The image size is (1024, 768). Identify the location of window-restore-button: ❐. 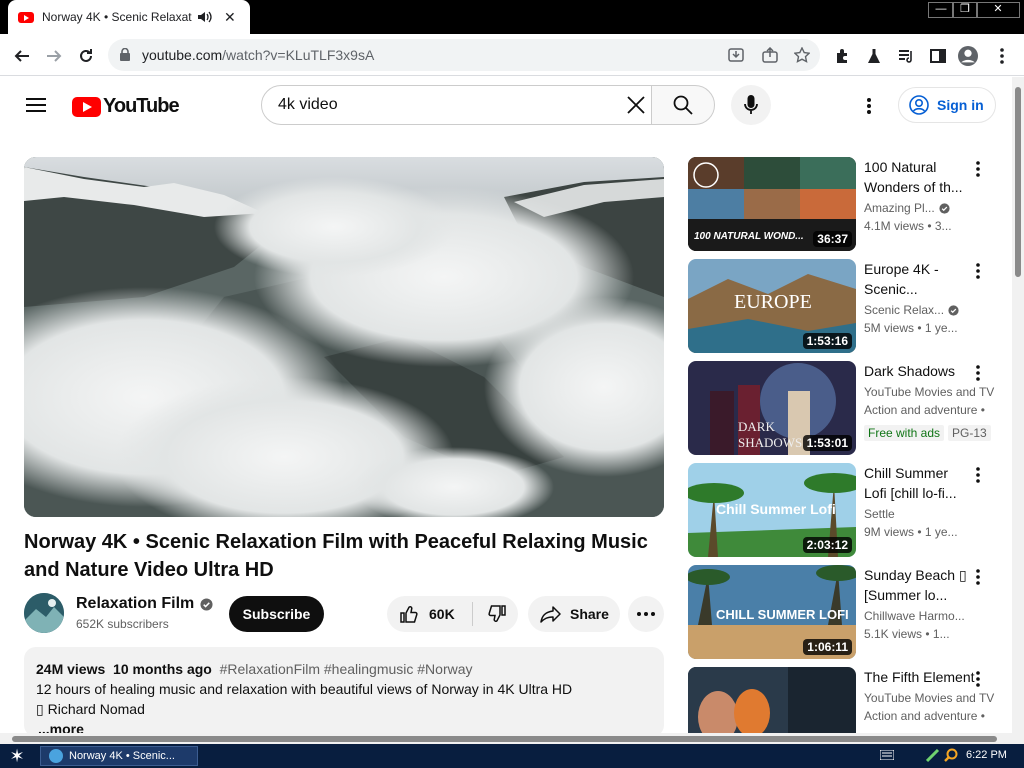
(965, 10).